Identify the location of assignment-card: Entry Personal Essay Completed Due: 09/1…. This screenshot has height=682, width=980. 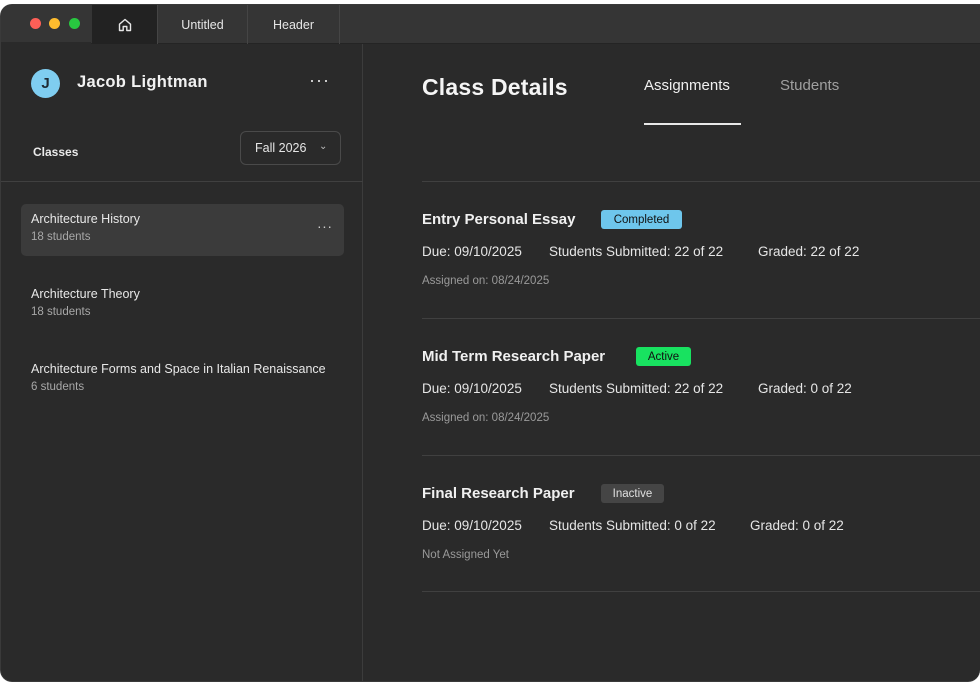
(701, 260).